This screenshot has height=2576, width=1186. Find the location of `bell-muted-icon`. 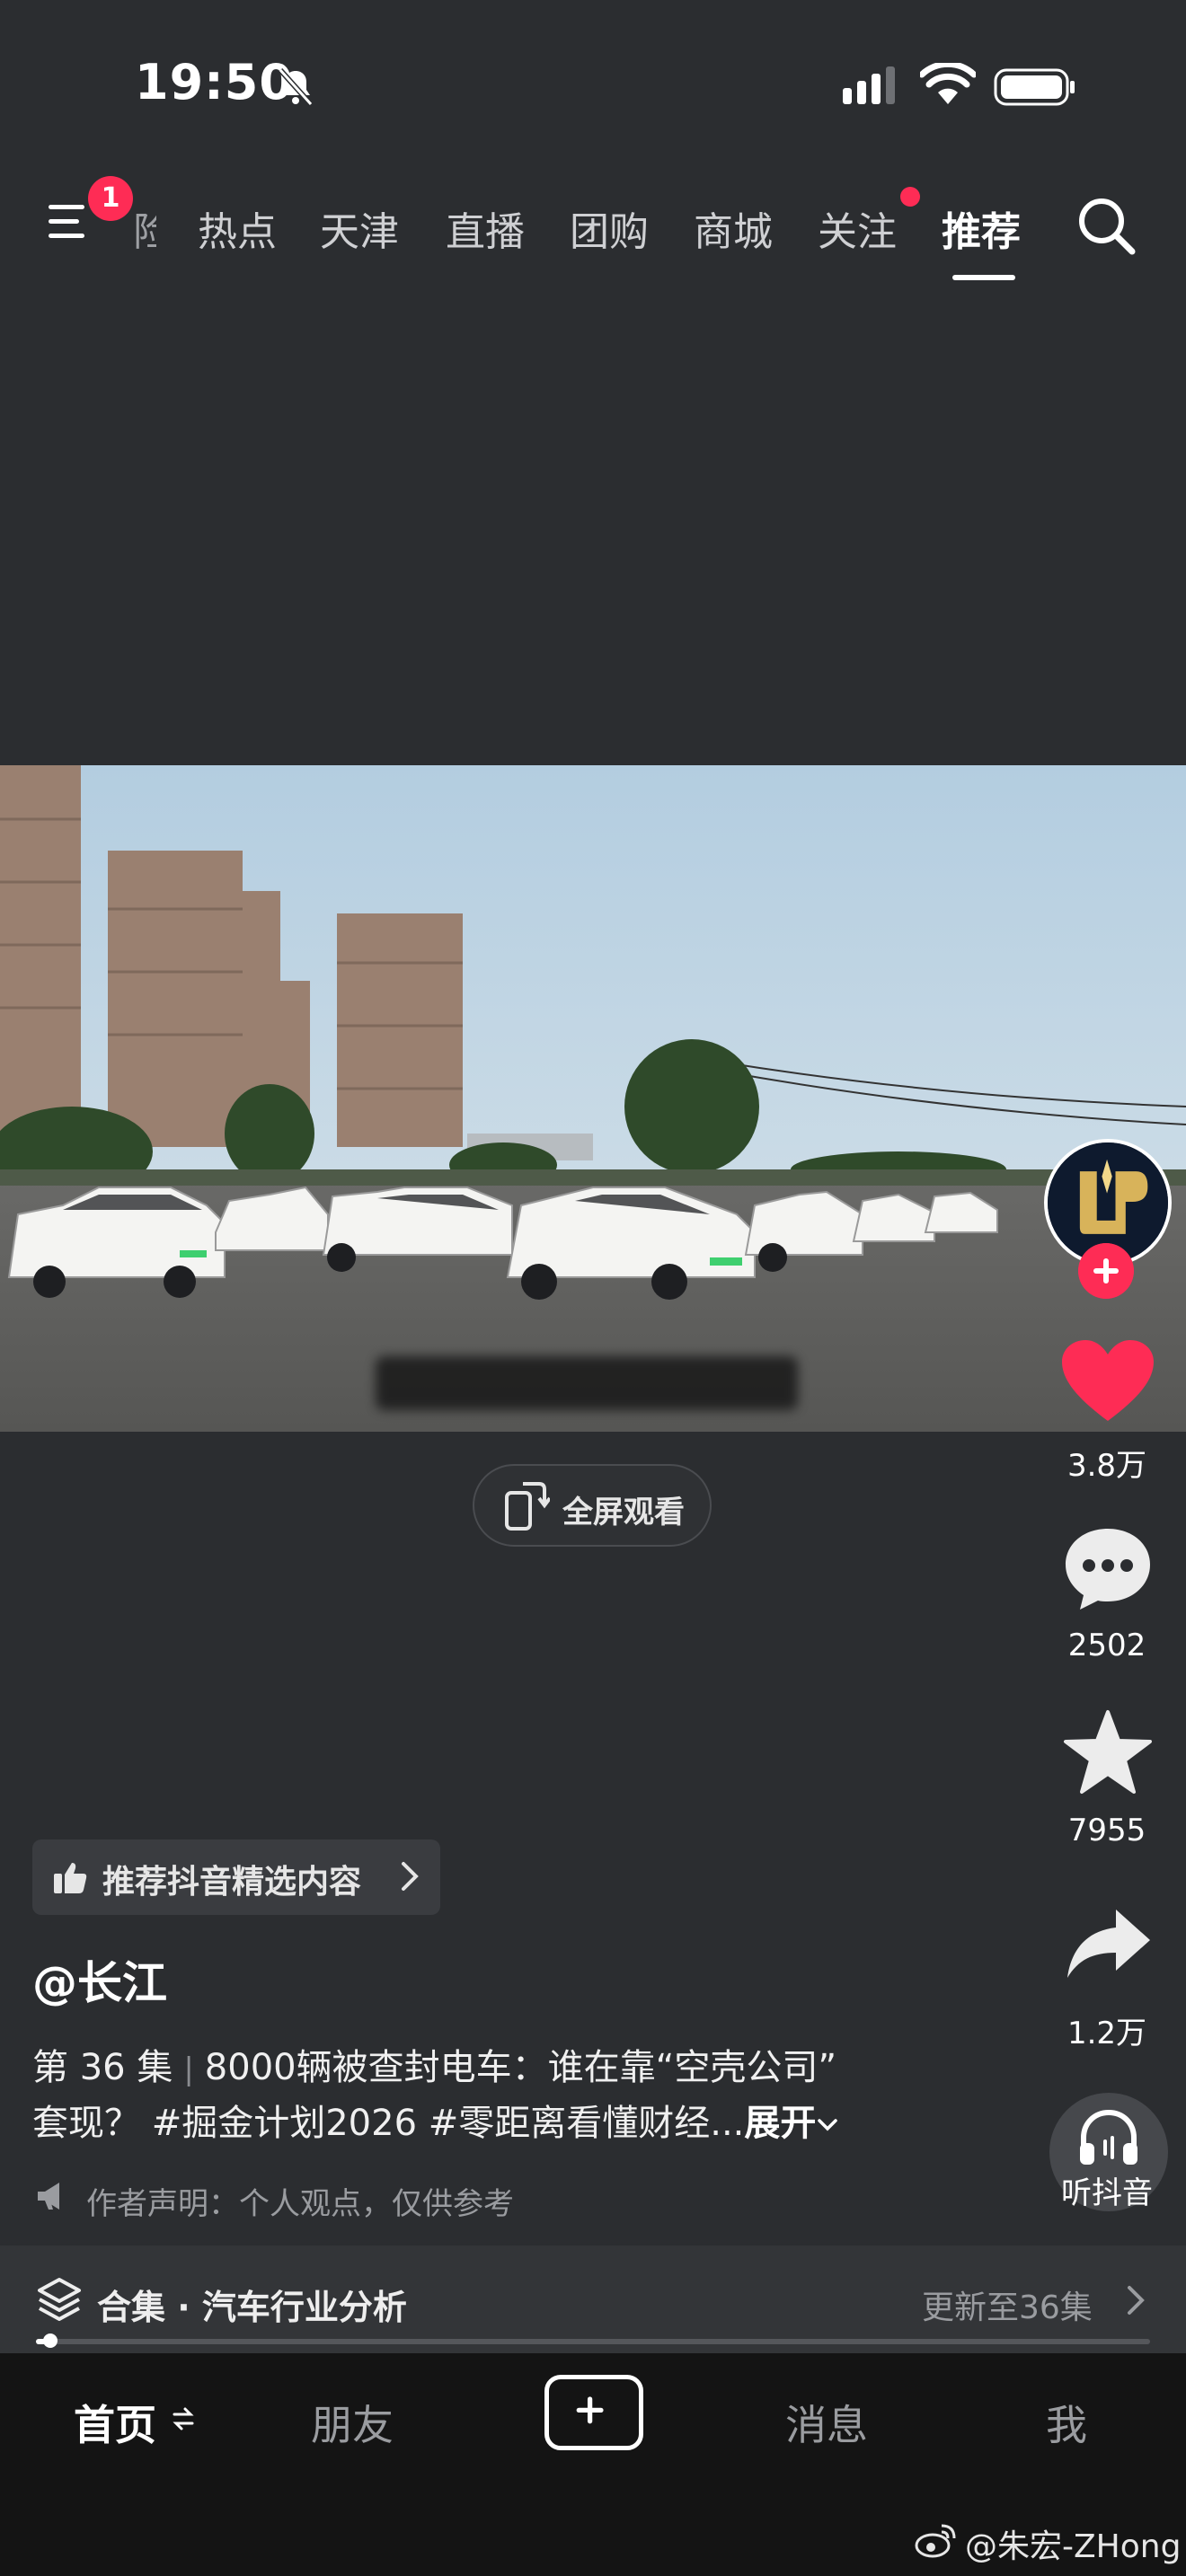

bell-muted-icon is located at coordinates (296, 87).